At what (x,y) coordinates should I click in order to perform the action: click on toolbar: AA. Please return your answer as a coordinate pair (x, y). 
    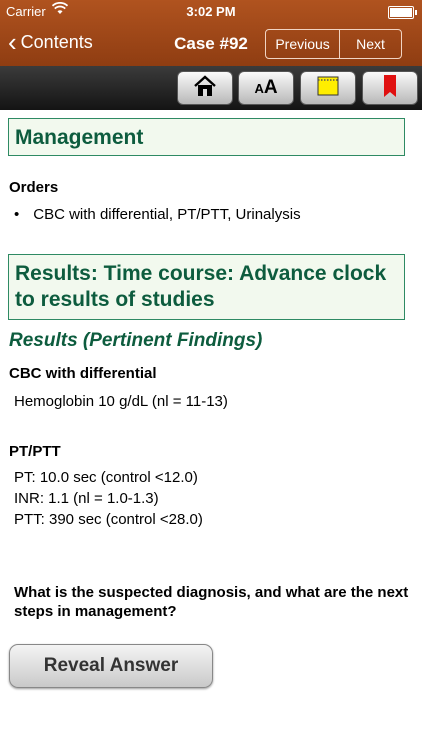
    Looking at the image, I should click on (211, 88).